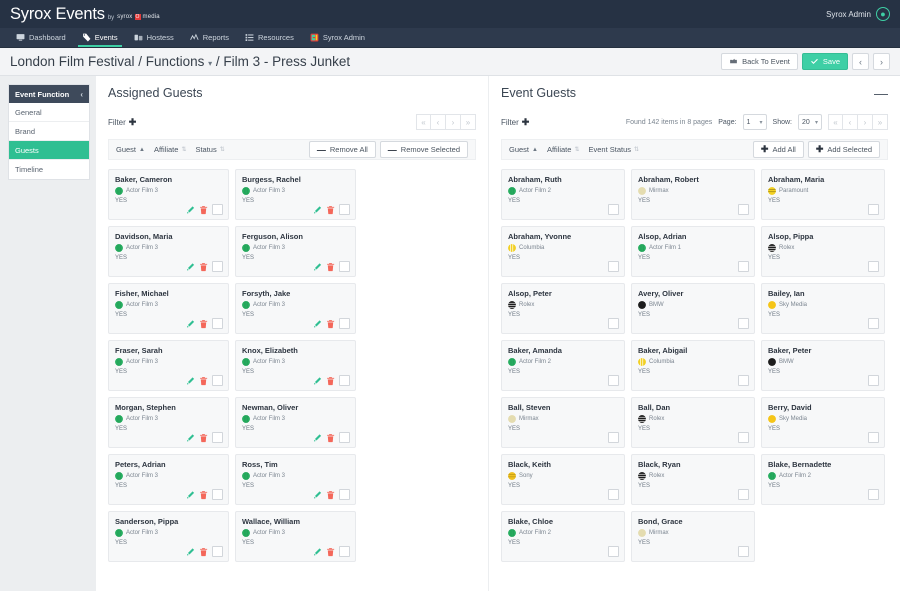 This screenshot has width=900, height=591. Describe the element at coordinates (563, 365) in the screenshot. I see `guest-card: Baker, Amanda Actor Film 2 YES` at that location.